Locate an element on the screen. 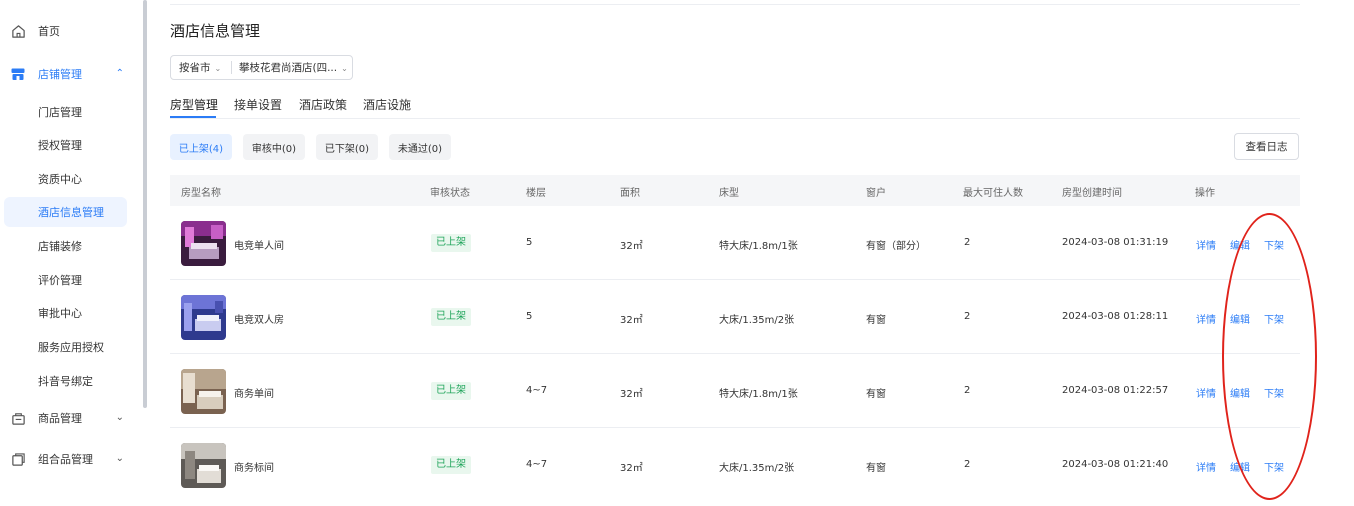 This screenshot has height=506, width=1354. sidebar-item-label: 审批中心 is located at coordinates (60, 313).